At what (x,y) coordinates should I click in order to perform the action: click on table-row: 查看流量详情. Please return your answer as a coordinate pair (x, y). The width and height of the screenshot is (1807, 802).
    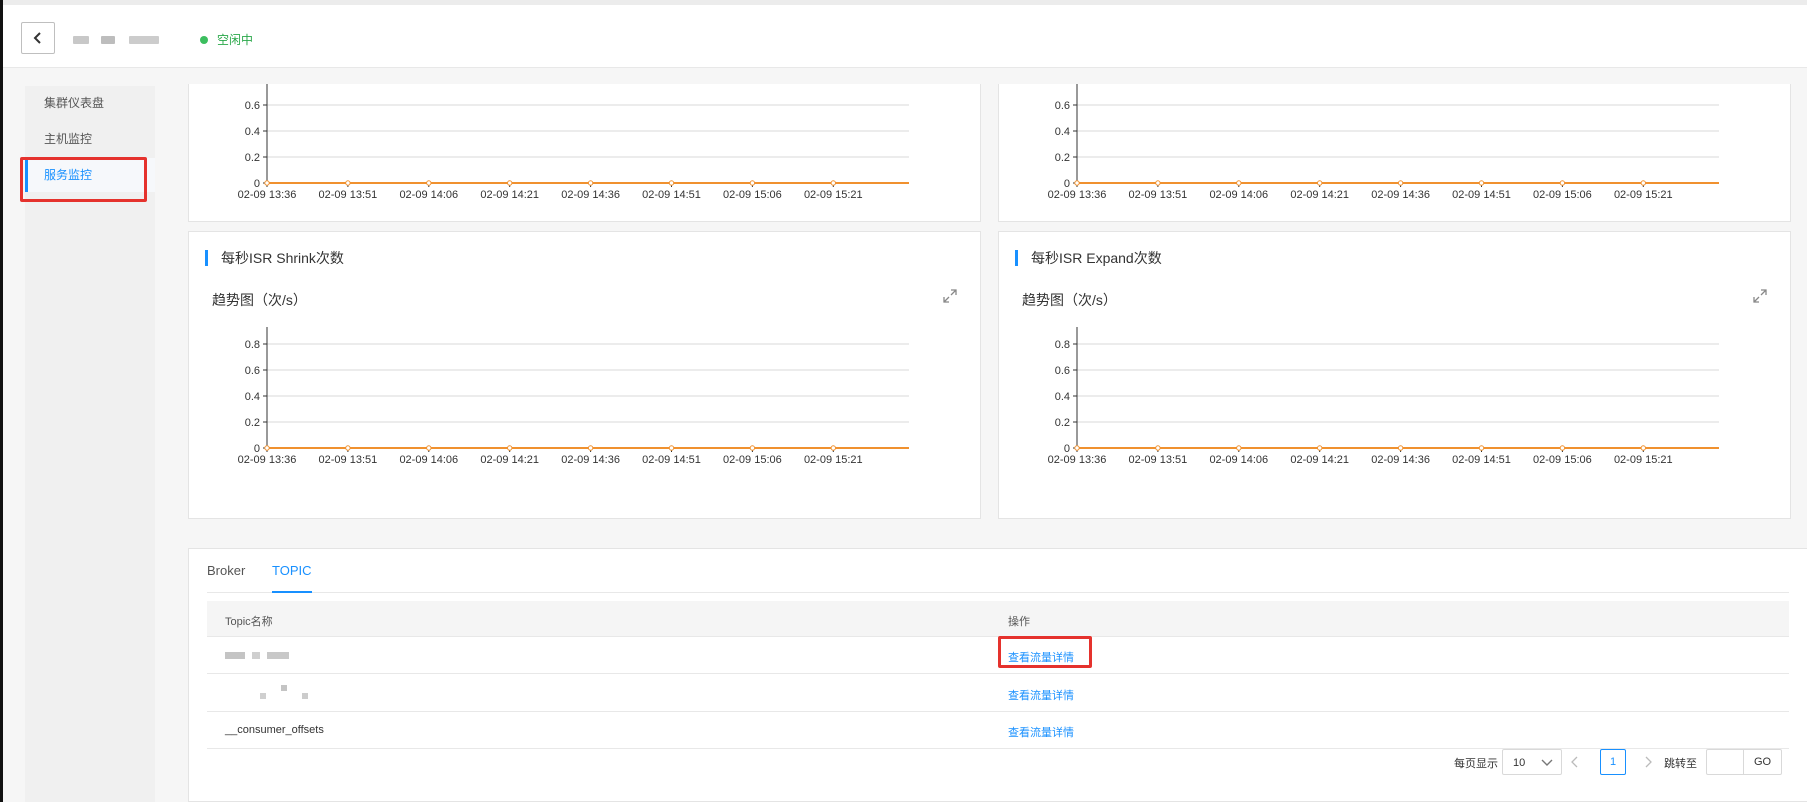
    Looking at the image, I should click on (998, 693).